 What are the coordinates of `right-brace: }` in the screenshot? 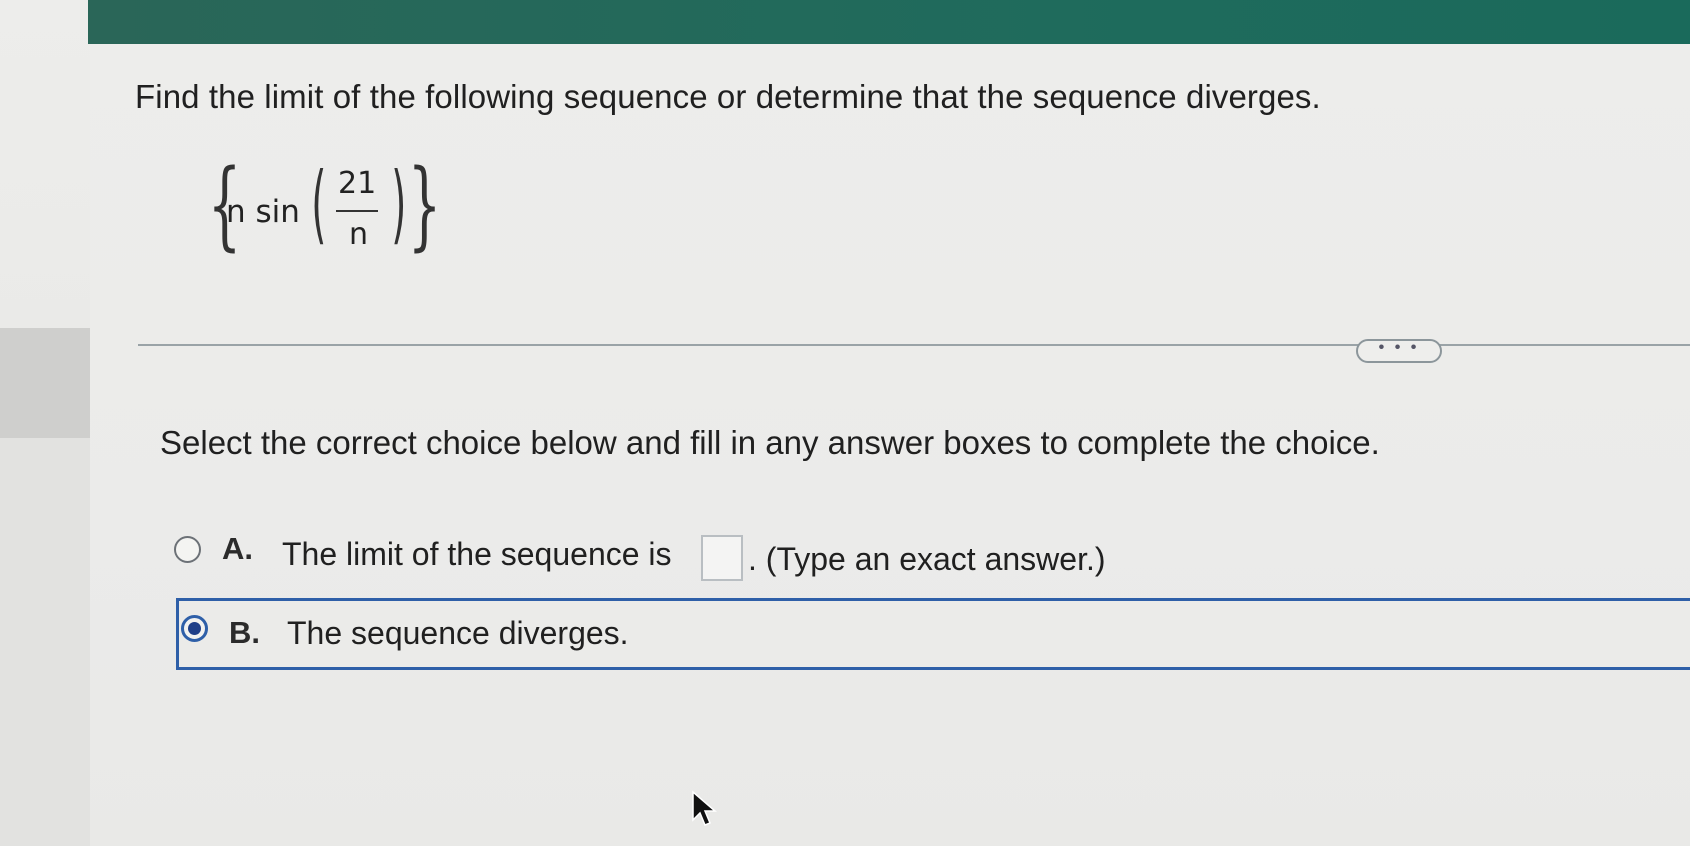 It's located at (424, 205).